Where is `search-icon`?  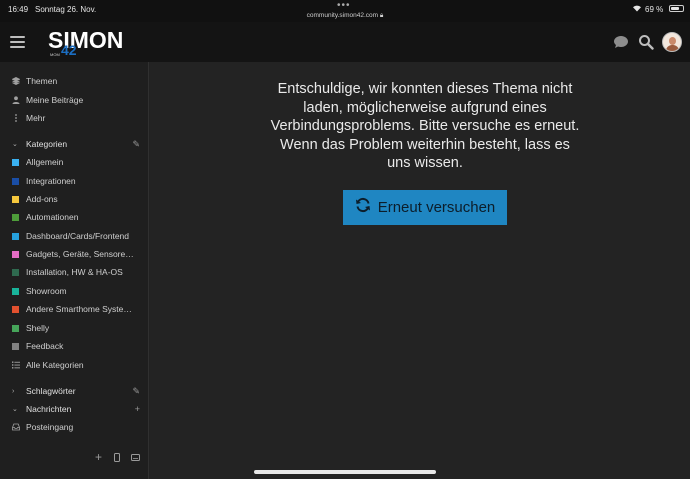 search-icon is located at coordinates (646, 42).